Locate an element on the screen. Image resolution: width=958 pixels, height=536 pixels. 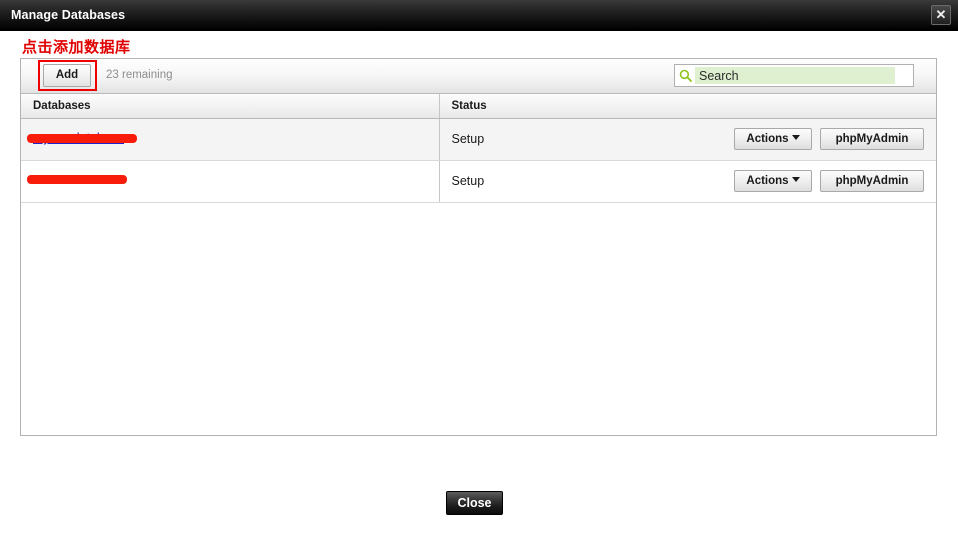
column-header-databases: Databases is located at coordinates (230, 106).